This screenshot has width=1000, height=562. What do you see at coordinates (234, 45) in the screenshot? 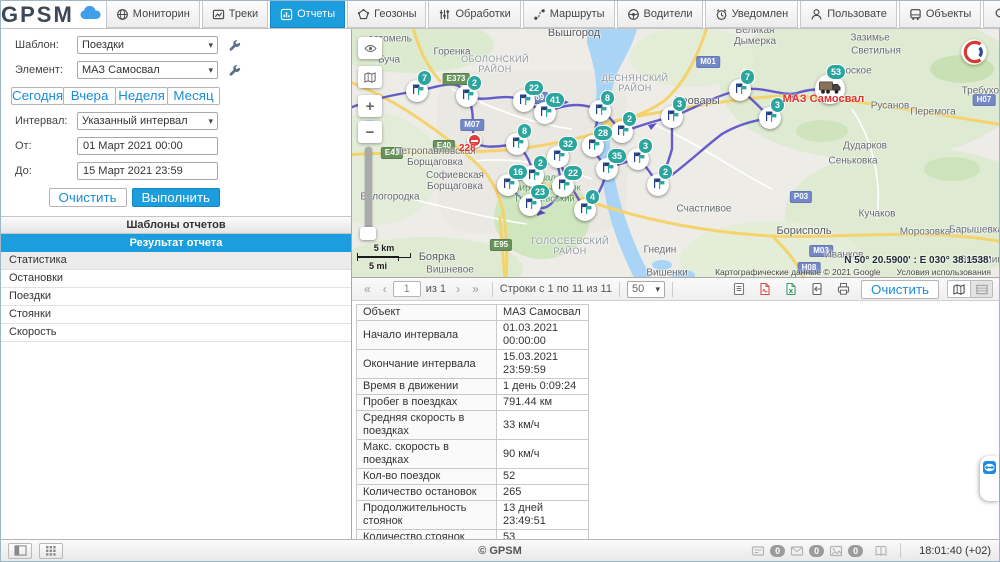
I see `template-settings-icon` at bounding box center [234, 45].